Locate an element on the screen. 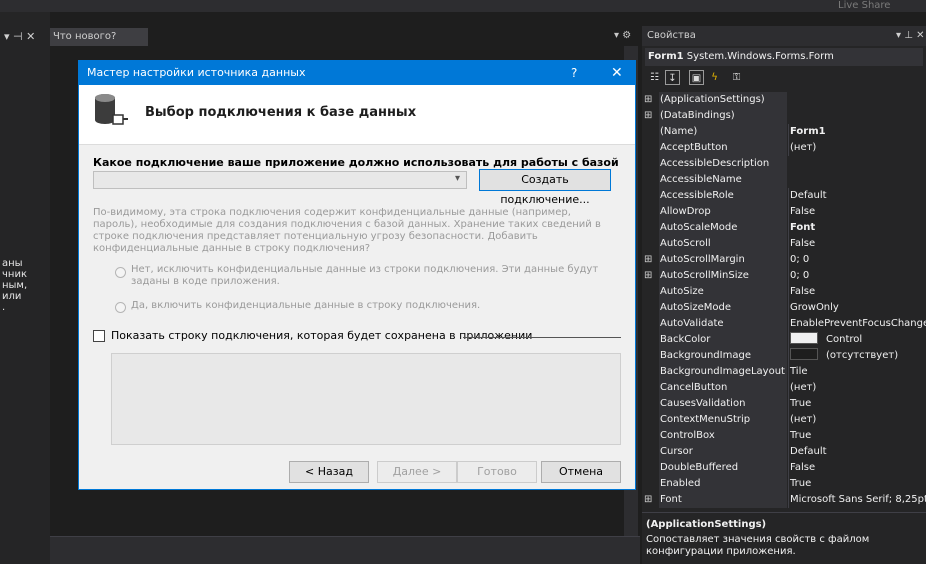  wizard-heading: Выбор подключения к базе данных is located at coordinates (281, 112).